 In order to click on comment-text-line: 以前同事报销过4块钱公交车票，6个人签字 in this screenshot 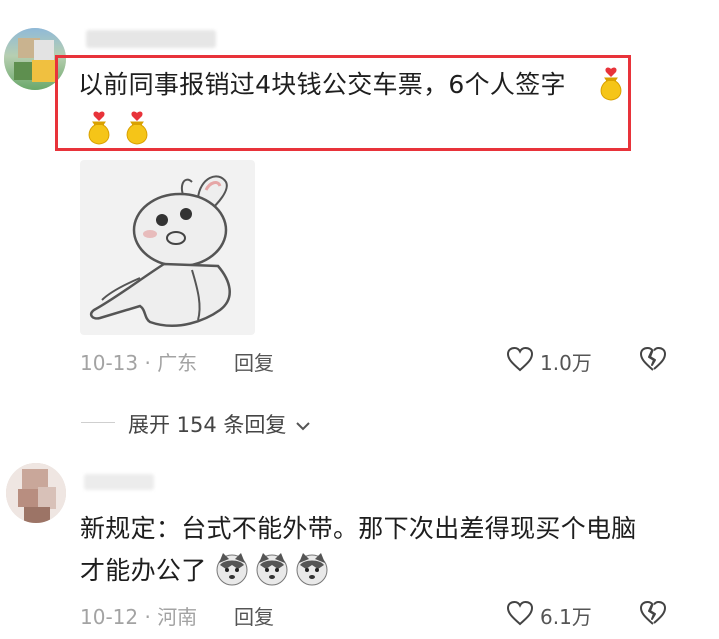, I will do `click(322, 84)`.